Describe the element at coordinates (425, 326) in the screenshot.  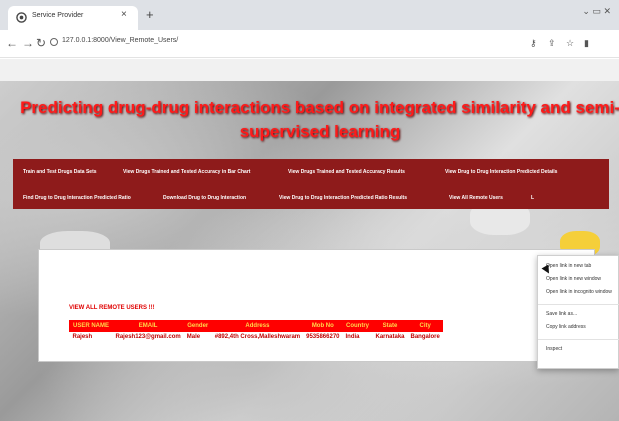
I see `column-header: City` at that location.